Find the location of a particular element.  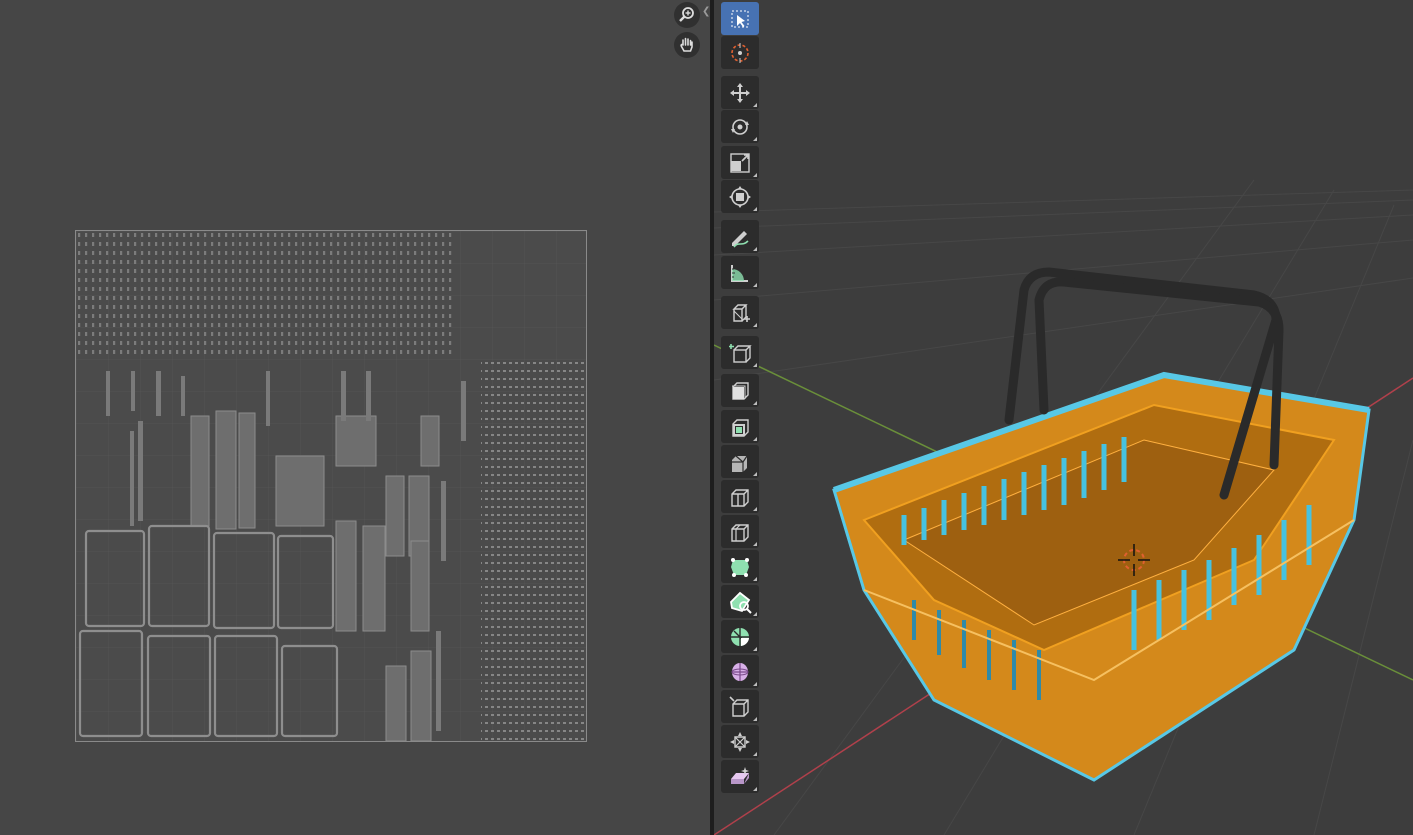

shrink-fatten-icon is located at coordinates (740, 671).